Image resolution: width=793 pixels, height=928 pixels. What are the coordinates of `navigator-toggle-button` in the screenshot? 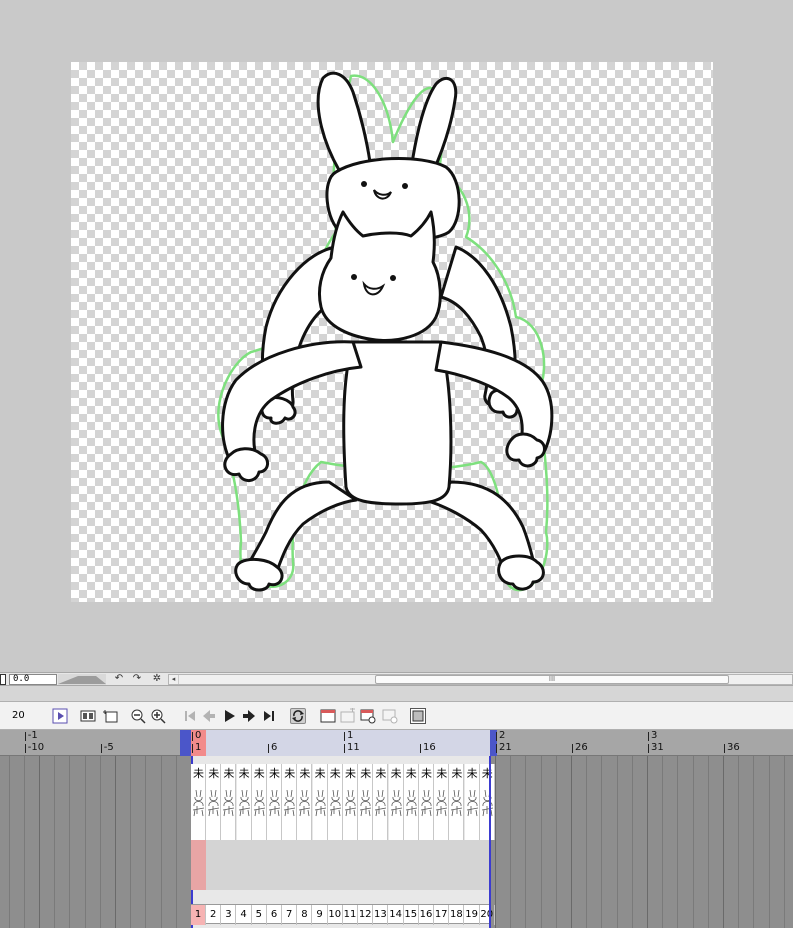 It's located at (3, 679).